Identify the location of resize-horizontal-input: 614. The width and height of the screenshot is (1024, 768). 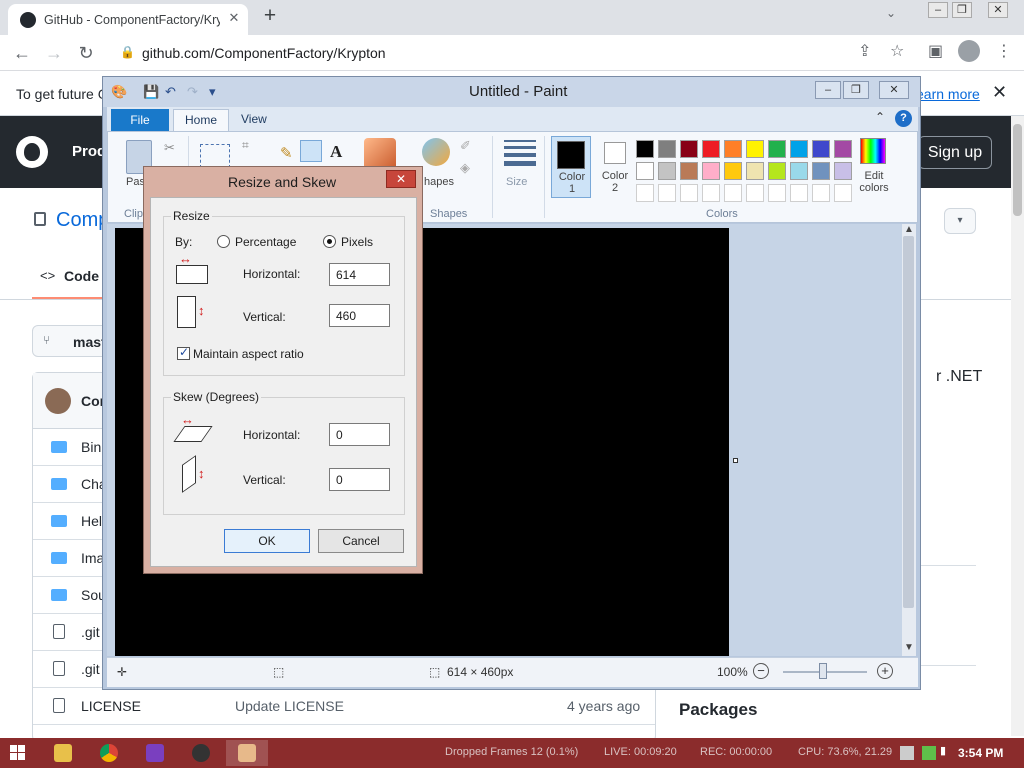
(359, 274).